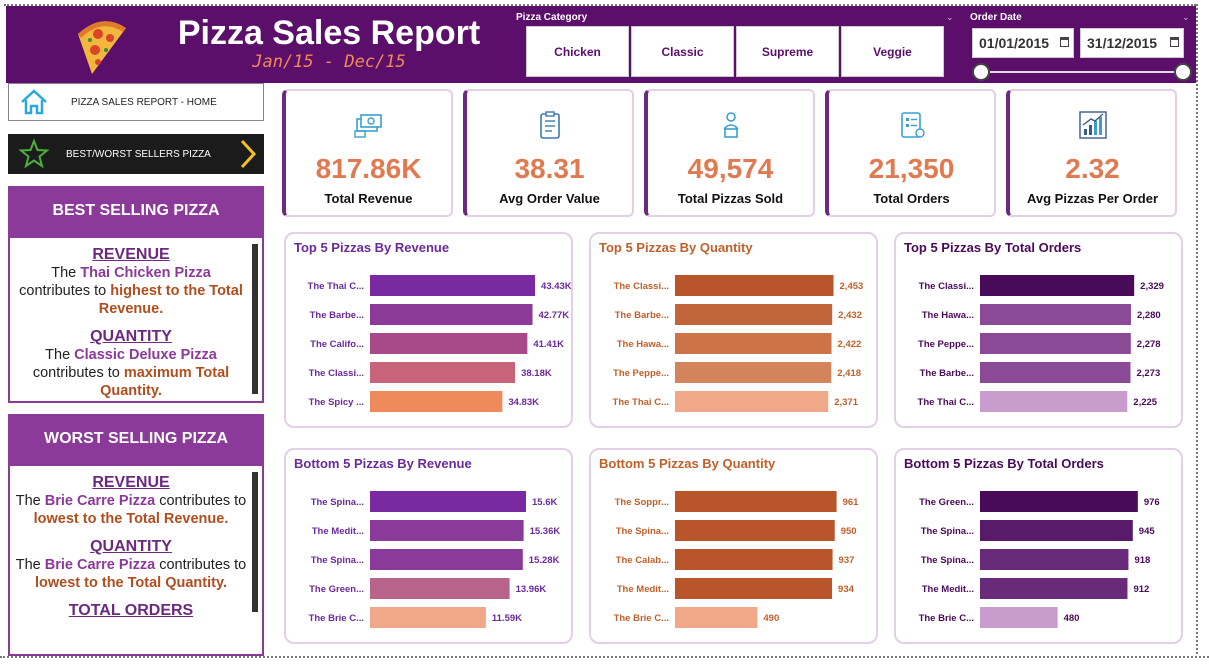 This screenshot has width=1209, height=667. Describe the element at coordinates (1132, 43) in the screenshot. I see `end-date-field: 31/12/2015` at that location.